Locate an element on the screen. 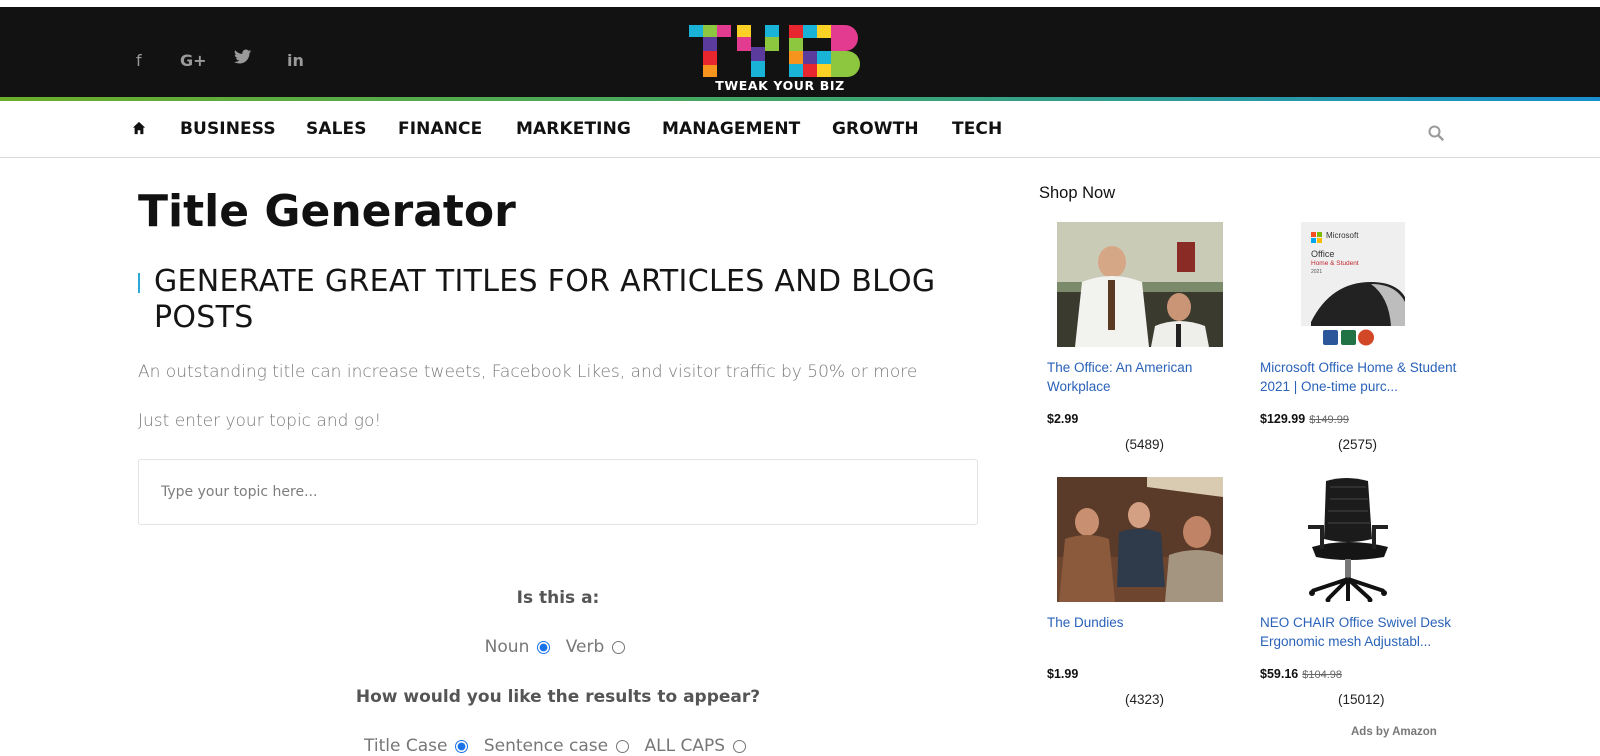 The image size is (1600, 756). word-type-question: Is this a: is located at coordinates (558, 598).